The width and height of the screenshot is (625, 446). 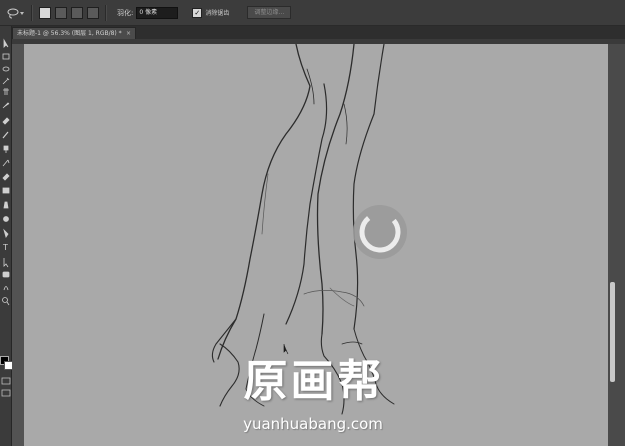 I want to click on scrollbar-thumb, so click(x=612, y=332).